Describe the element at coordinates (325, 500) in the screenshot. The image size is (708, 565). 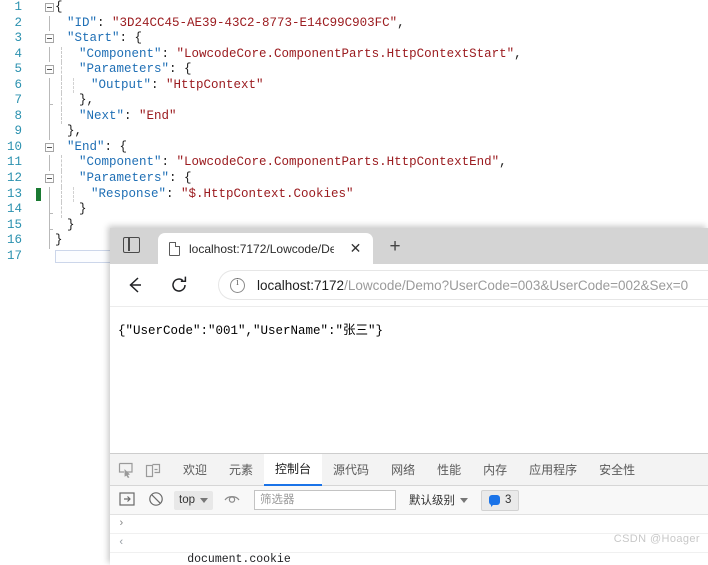
I see `console-filter-input` at that location.